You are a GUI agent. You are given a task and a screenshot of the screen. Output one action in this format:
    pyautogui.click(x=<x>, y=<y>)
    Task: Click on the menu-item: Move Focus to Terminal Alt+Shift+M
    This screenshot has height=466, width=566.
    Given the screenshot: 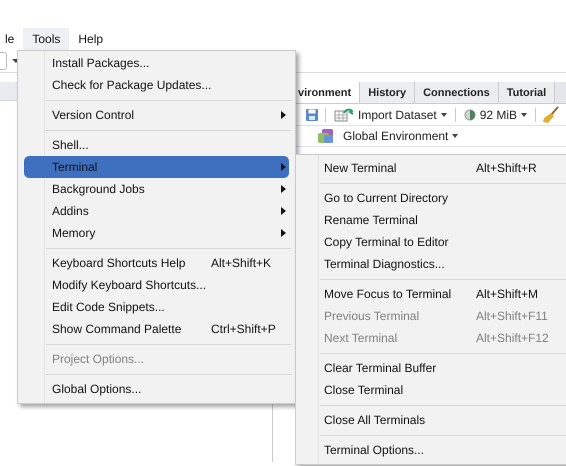 What is the action you would take?
    pyautogui.click(x=433, y=294)
    